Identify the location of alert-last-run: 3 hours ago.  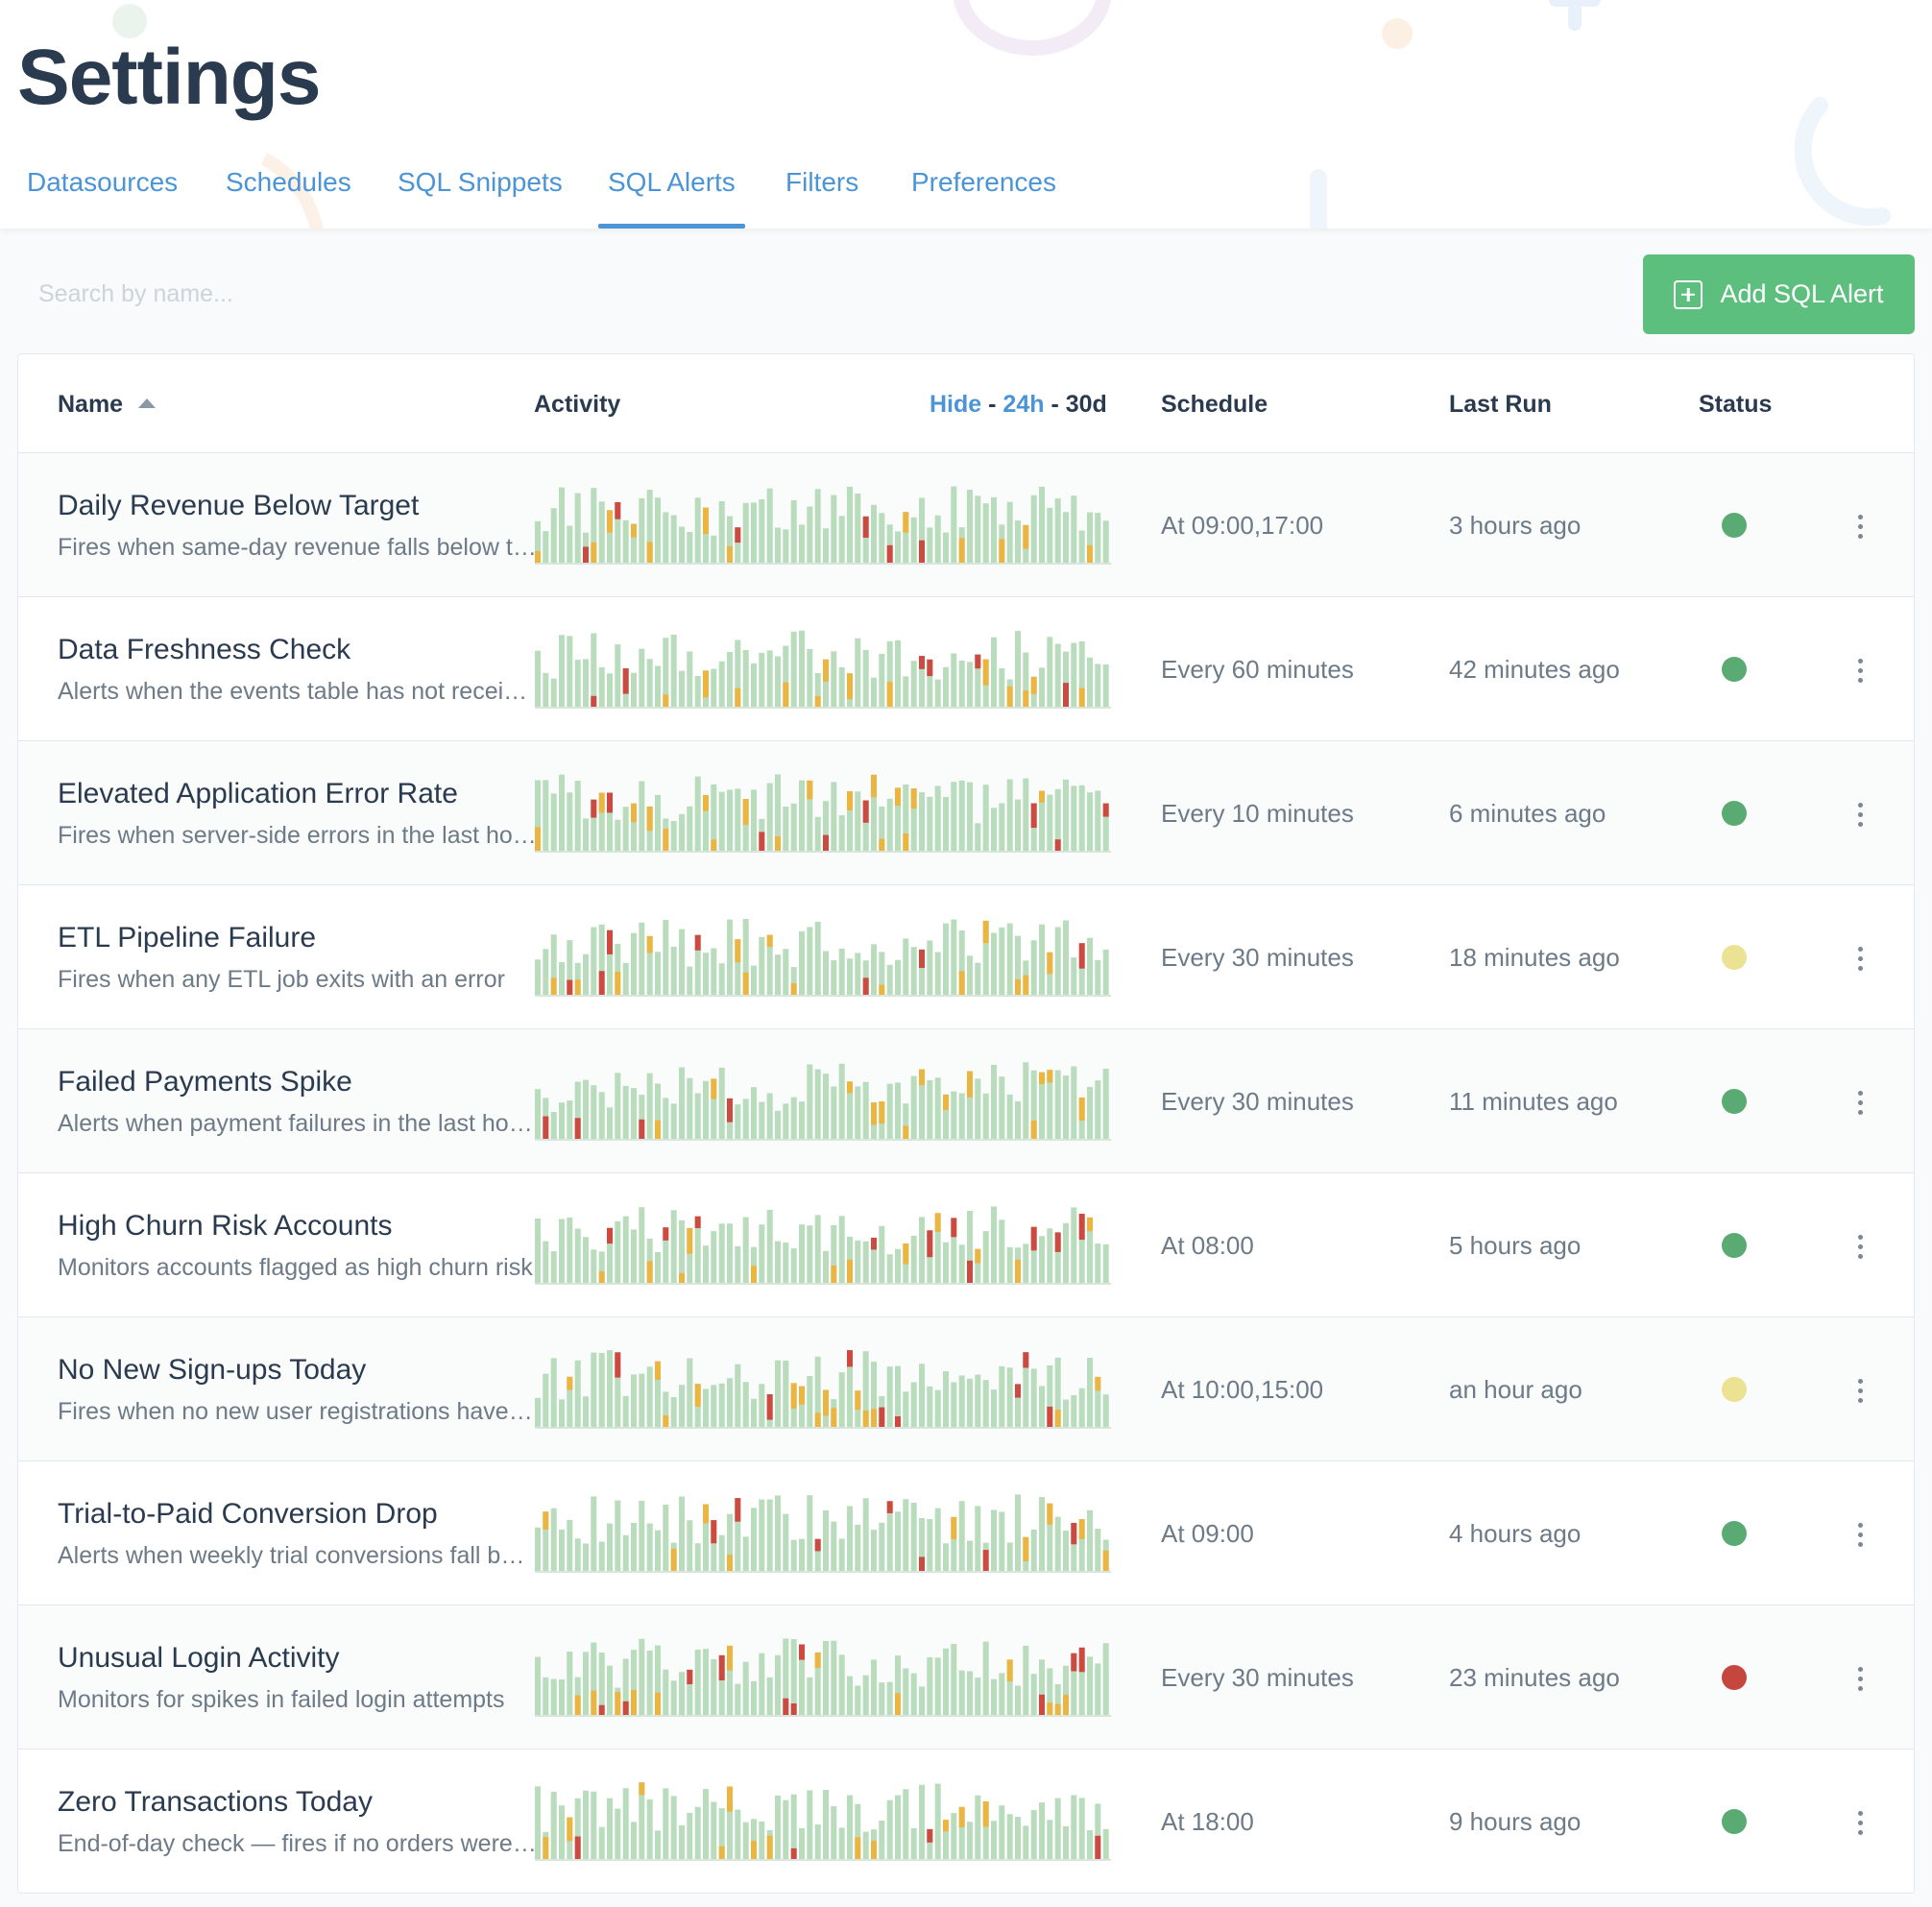
(1515, 525).